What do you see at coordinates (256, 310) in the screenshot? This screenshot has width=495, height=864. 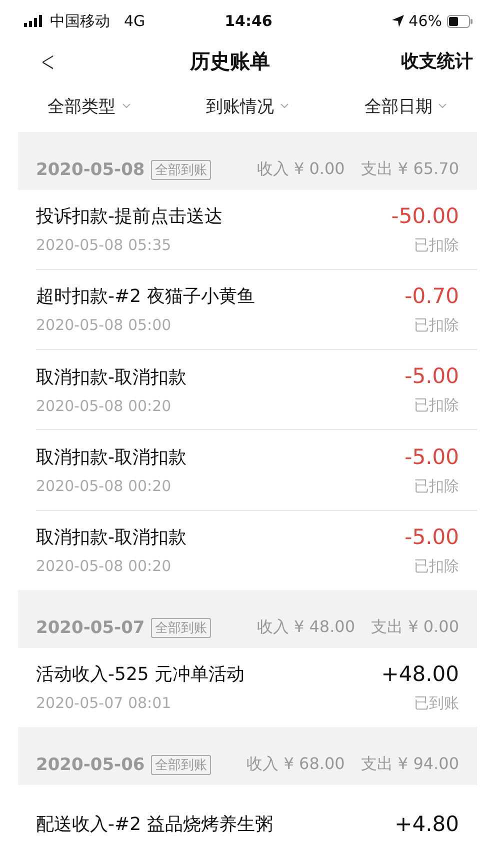 I see `transaction-row: 超时扣款-#2 夜猫子小黄鱼 2020-05-08 05:00 -0.70 已扣除` at bounding box center [256, 310].